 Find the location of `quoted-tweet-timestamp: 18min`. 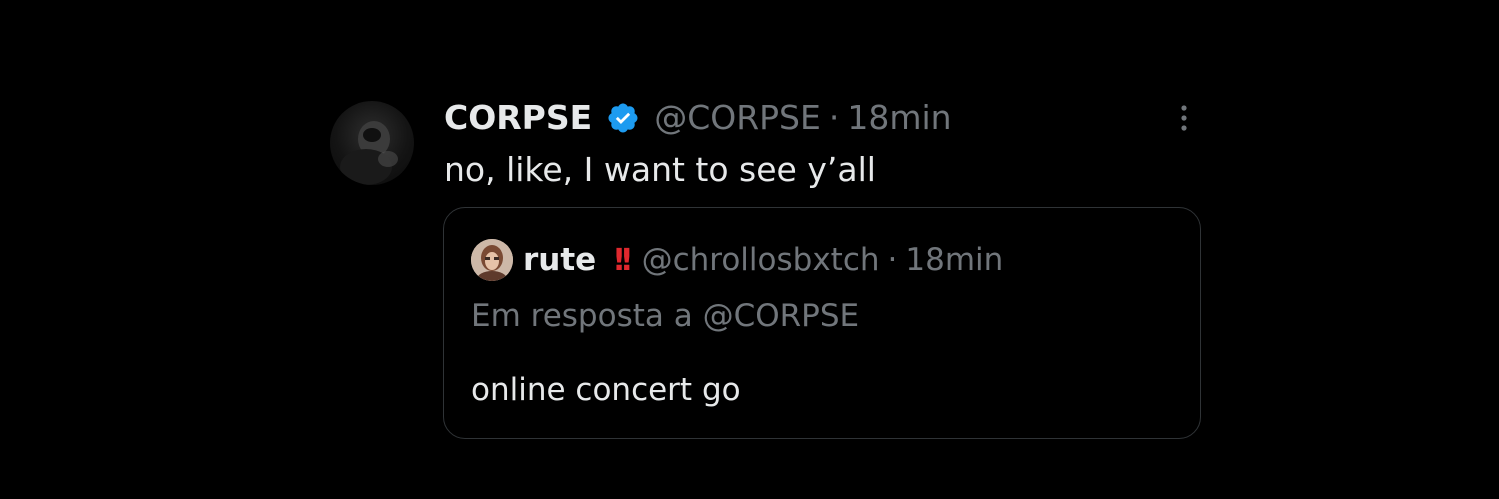

quoted-tweet-timestamp: 18min is located at coordinates (954, 260).